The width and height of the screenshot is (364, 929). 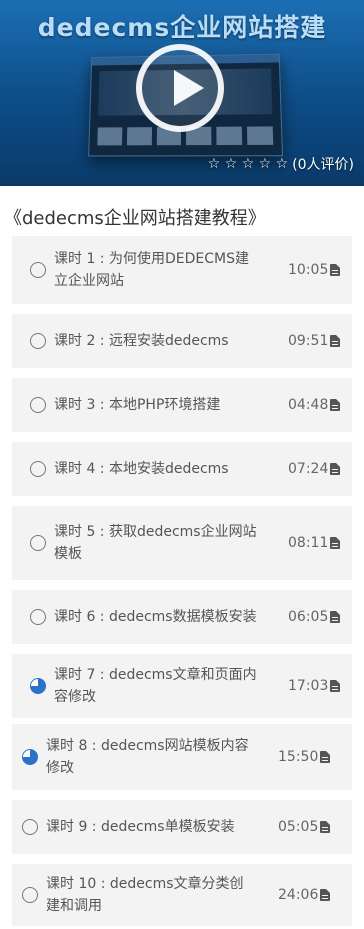 What do you see at coordinates (308, 686) in the screenshot?
I see `lesson-duration: 17:03` at bounding box center [308, 686].